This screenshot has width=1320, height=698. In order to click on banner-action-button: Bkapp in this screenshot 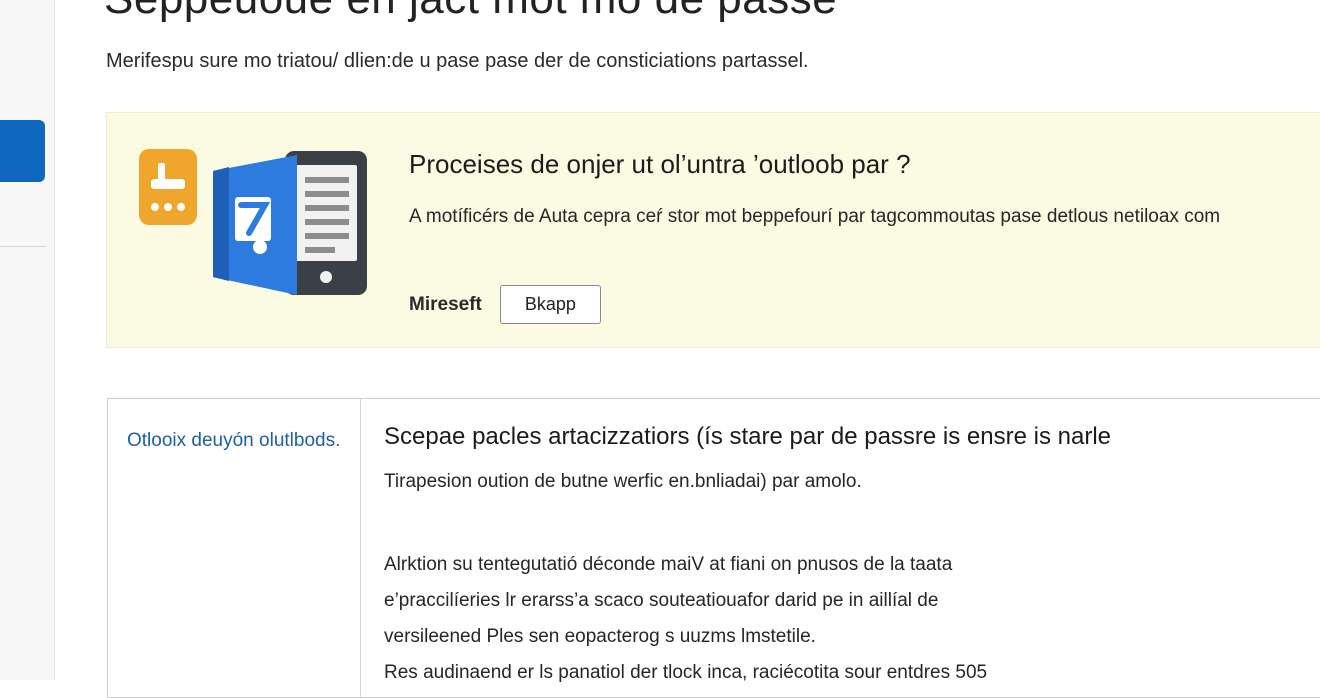, I will do `click(550, 304)`.